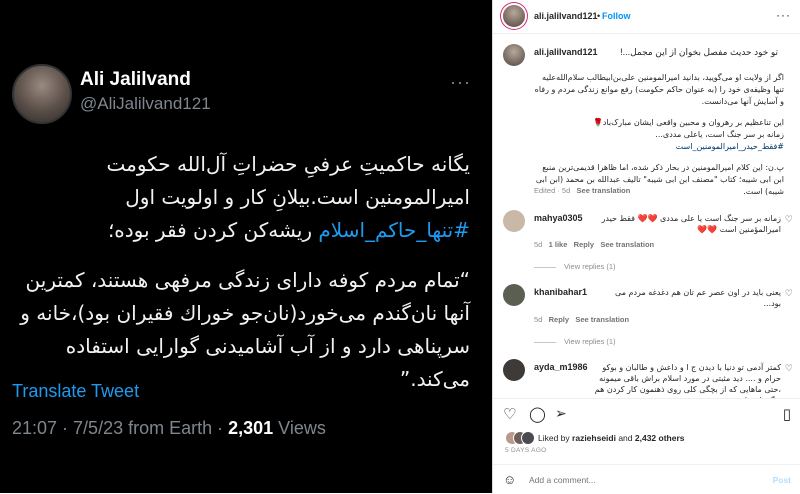  I want to click on tweet-avatar, so click(42, 94).